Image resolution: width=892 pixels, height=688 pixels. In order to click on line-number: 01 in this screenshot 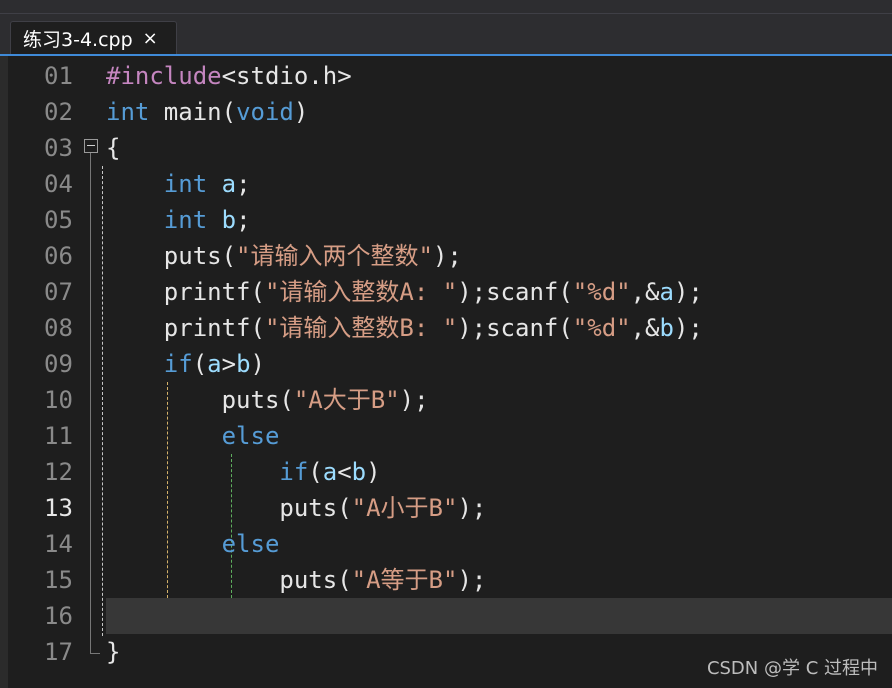, I will do `click(58, 76)`.